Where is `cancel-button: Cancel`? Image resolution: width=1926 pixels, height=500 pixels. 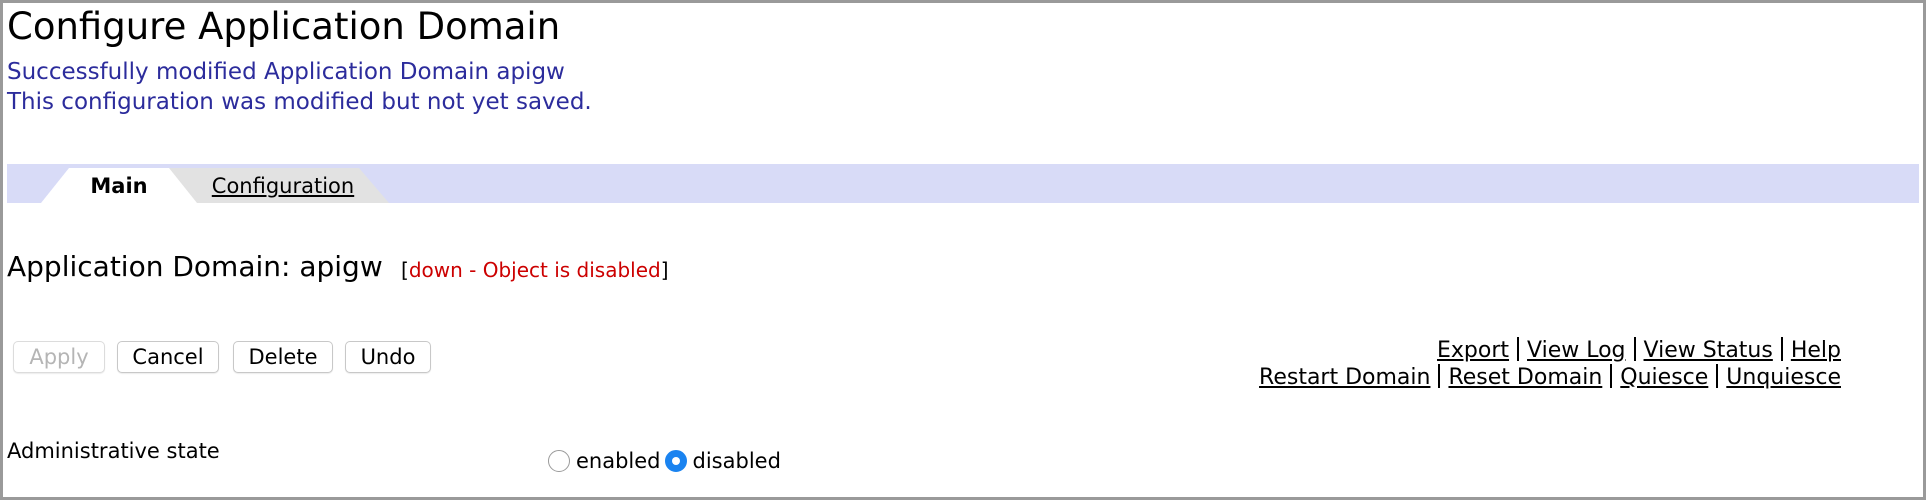
cancel-button: Cancel is located at coordinates (168, 357).